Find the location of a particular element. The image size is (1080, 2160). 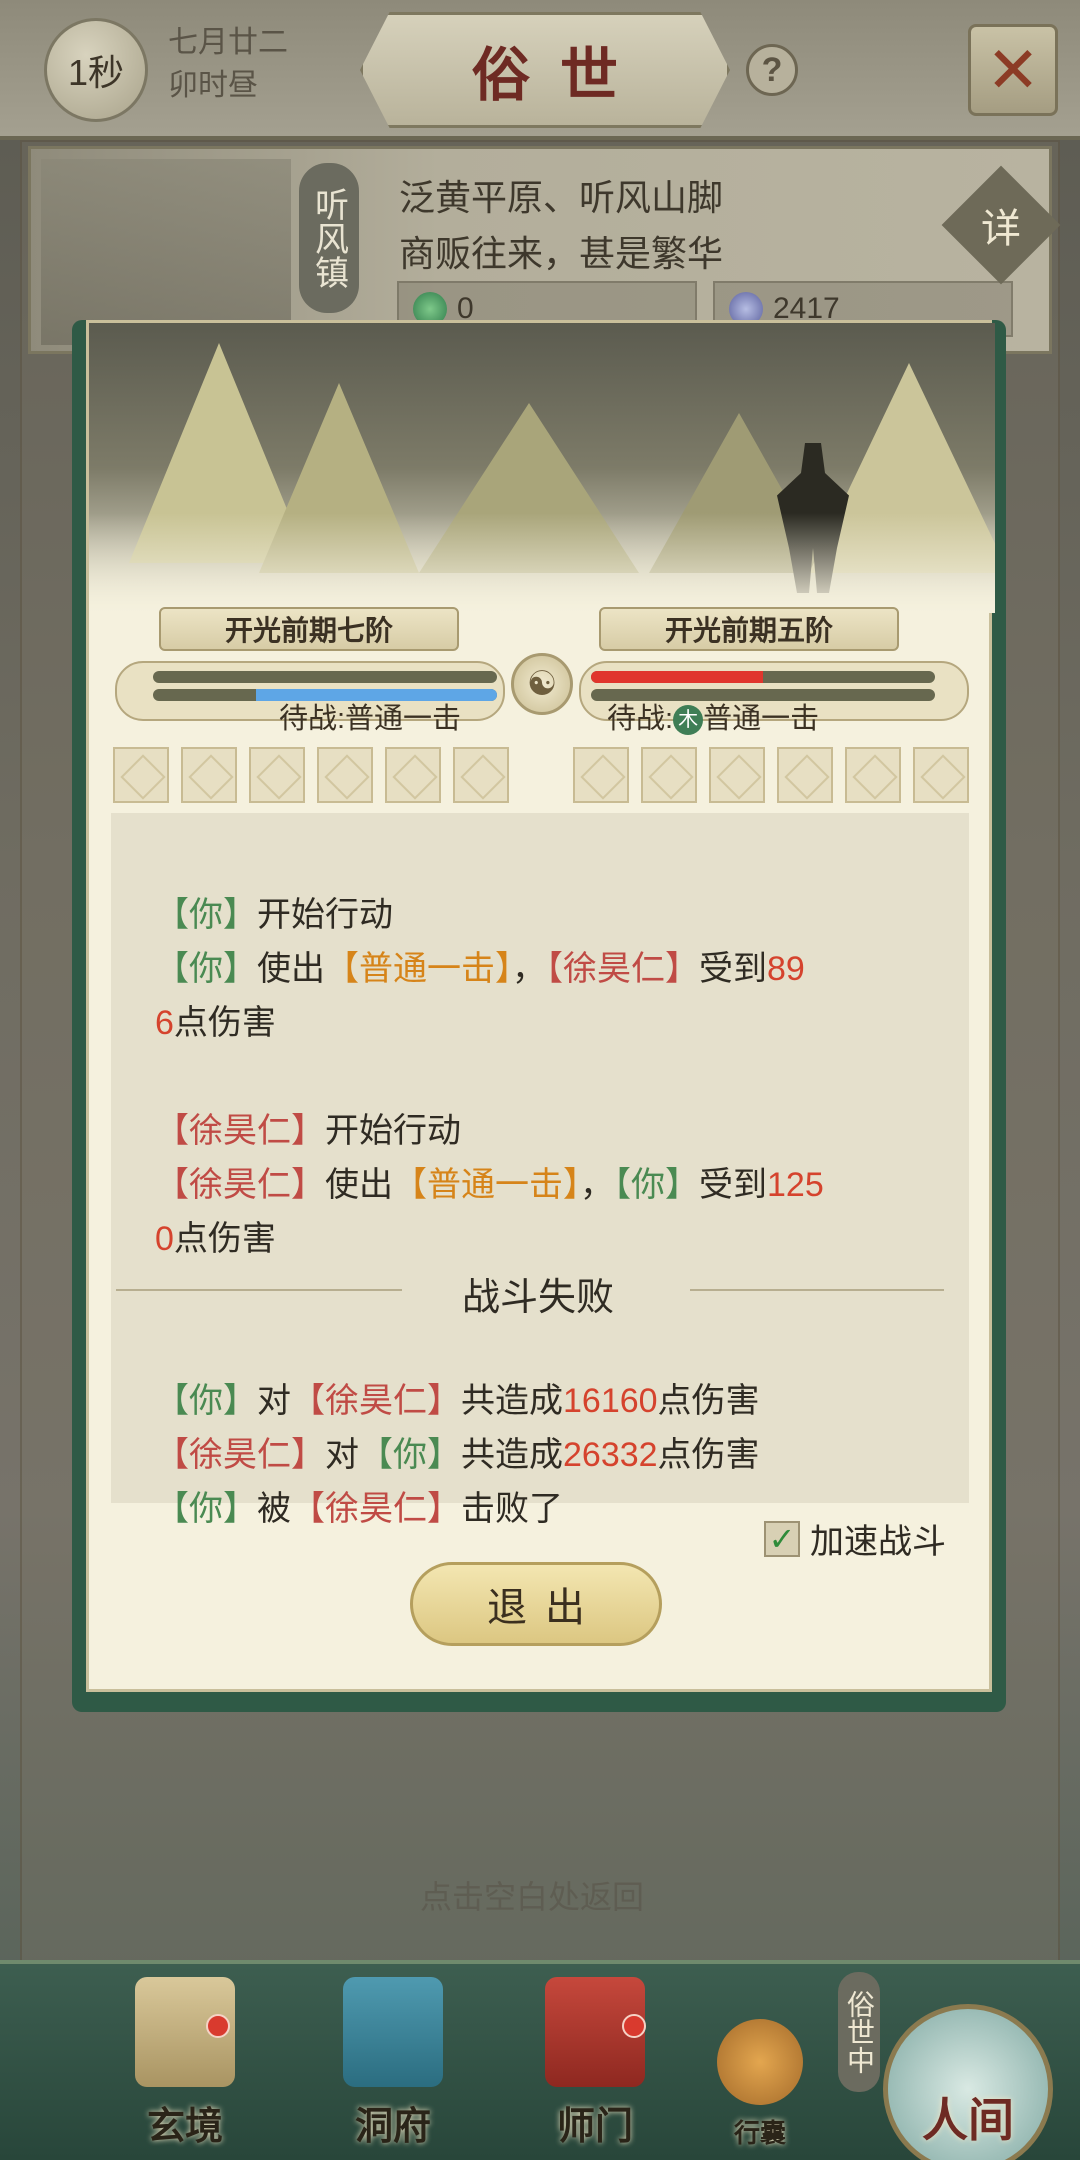

nav-label: 洞府 is located at coordinates (392, 2125).